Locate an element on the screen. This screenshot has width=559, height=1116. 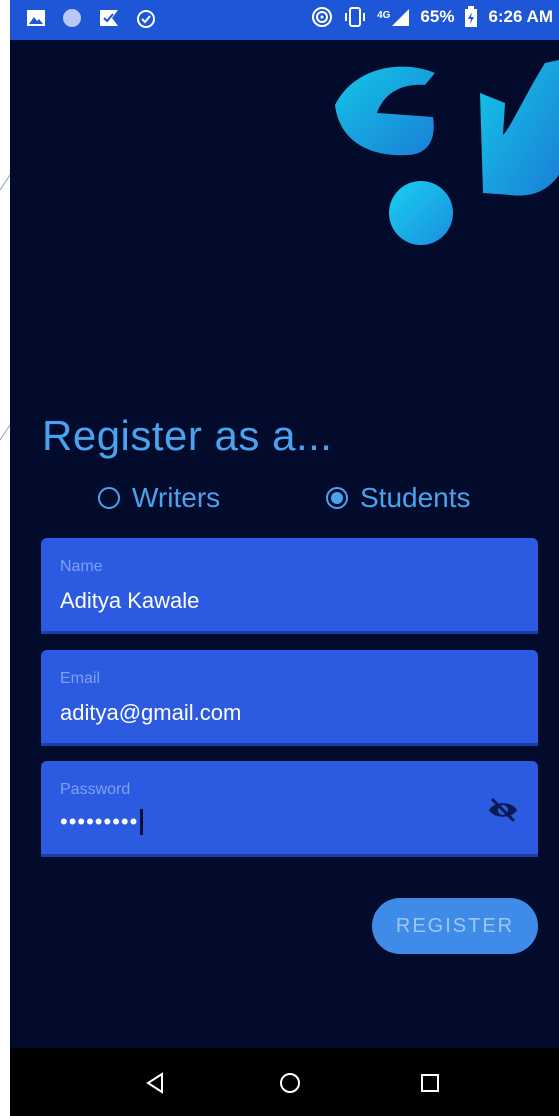
text-cursor is located at coordinates (142, 822).